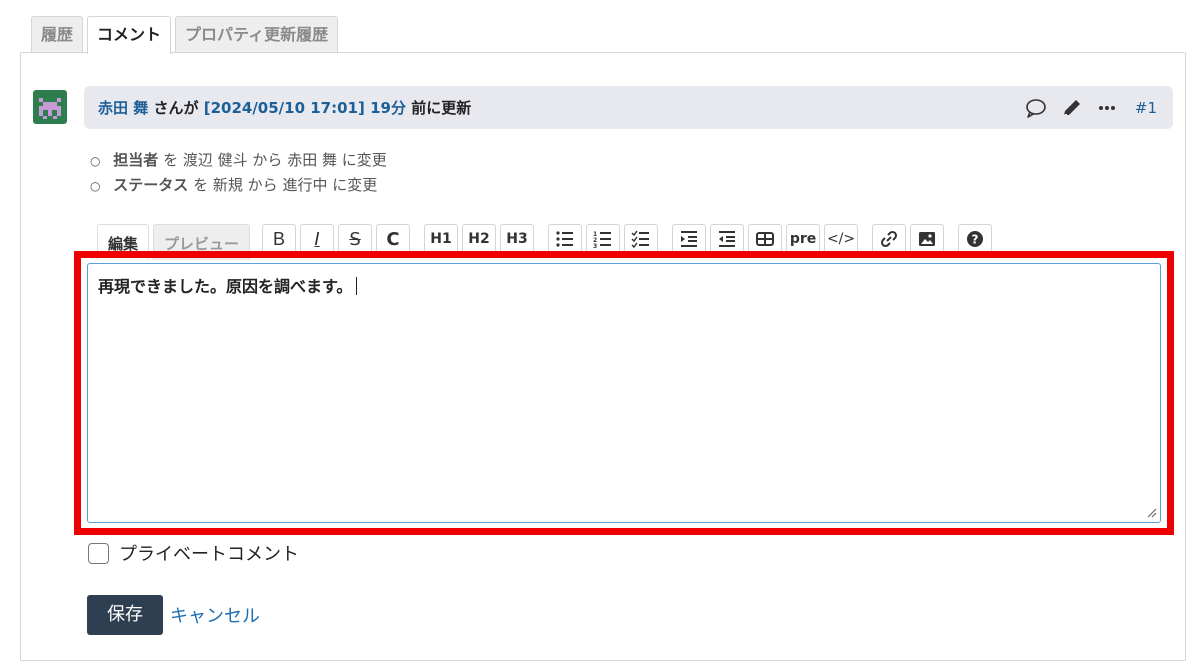  What do you see at coordinates (441, 108) in the screenshot?
I see `journal-suffix: 前に更新` at bounding box center [441, 108].